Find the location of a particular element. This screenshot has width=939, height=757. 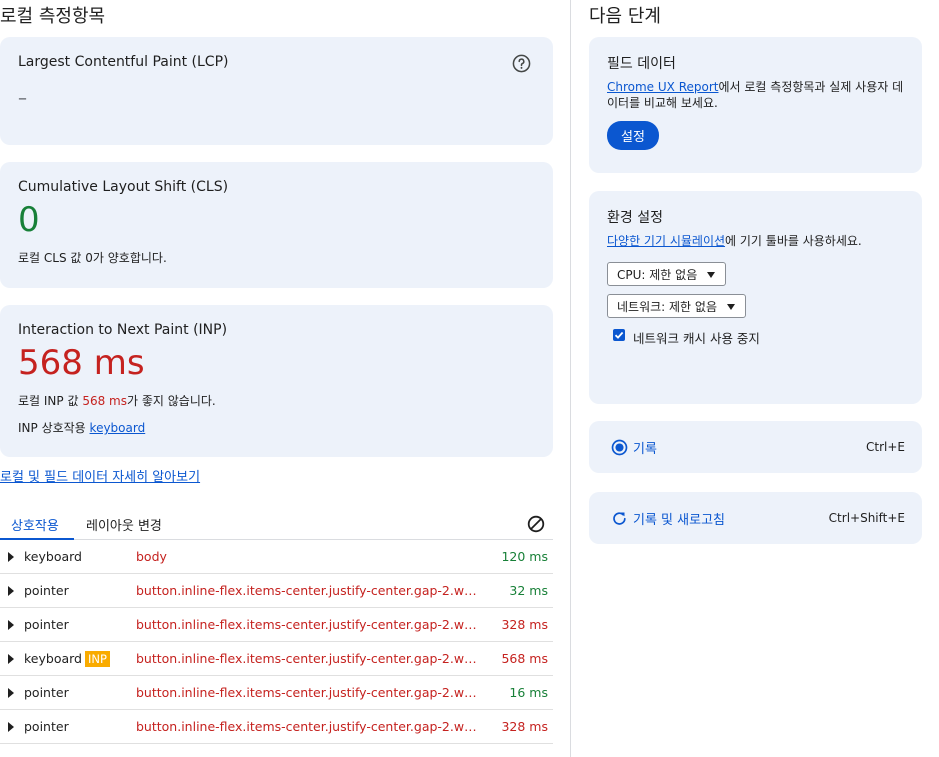

disable-cache-option: 네트워크 캐시 사용 중지 is located at coordinates (755, 337).